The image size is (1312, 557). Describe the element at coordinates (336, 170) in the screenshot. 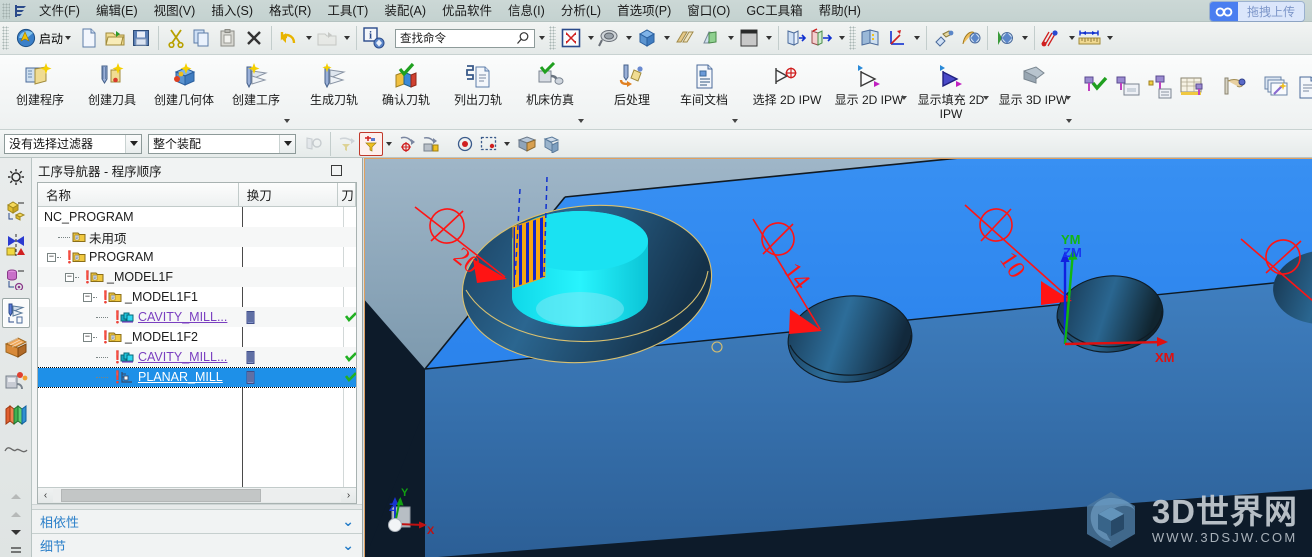

I see `maximize-square-icon` at that location.